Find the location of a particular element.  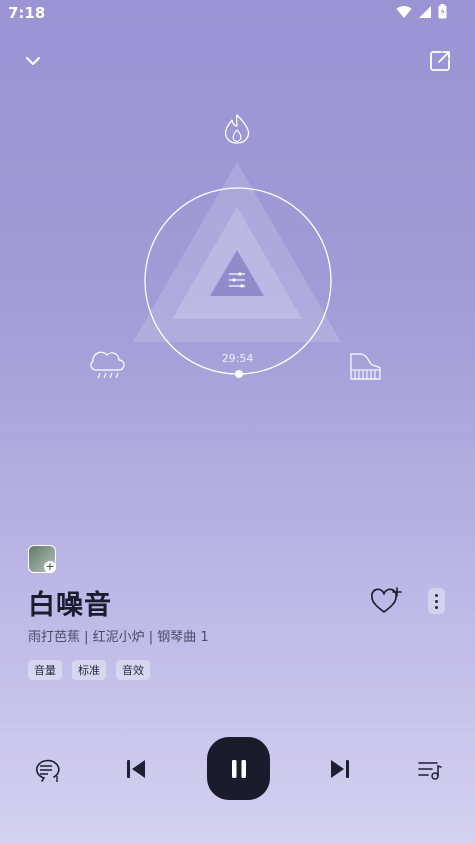

heart-plus-icon is located at coordinates (386, 600).